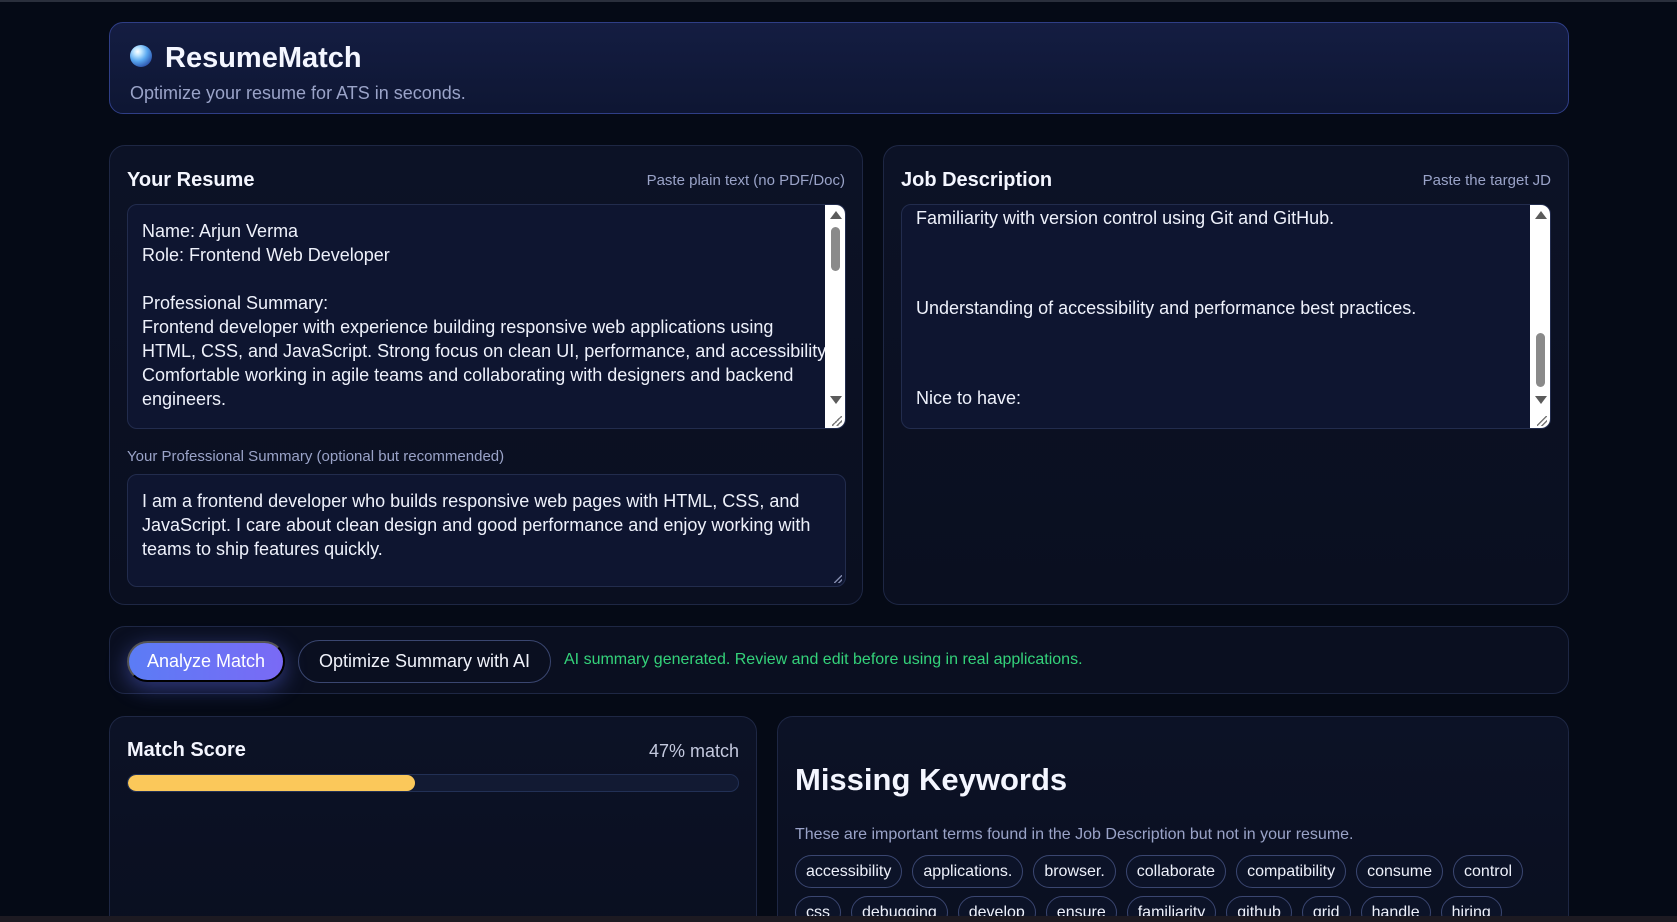 The width and height of the screenshot is (1677, 922). Describe the element at coordinates (206, 661) in the screenshot. I see `analyze-match-button: Analyze Match` at that location.